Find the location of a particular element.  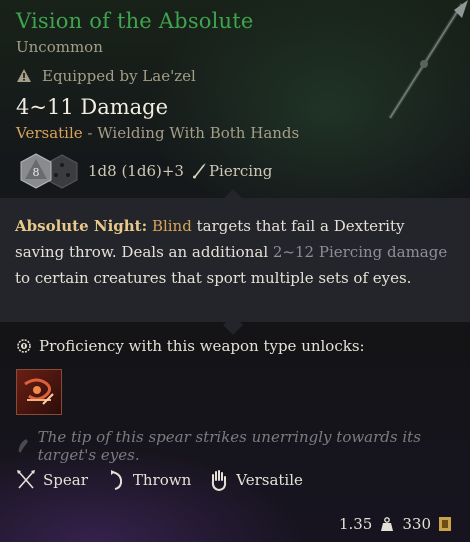

property-thrown: Thrown is located at coordinates (148, 480).